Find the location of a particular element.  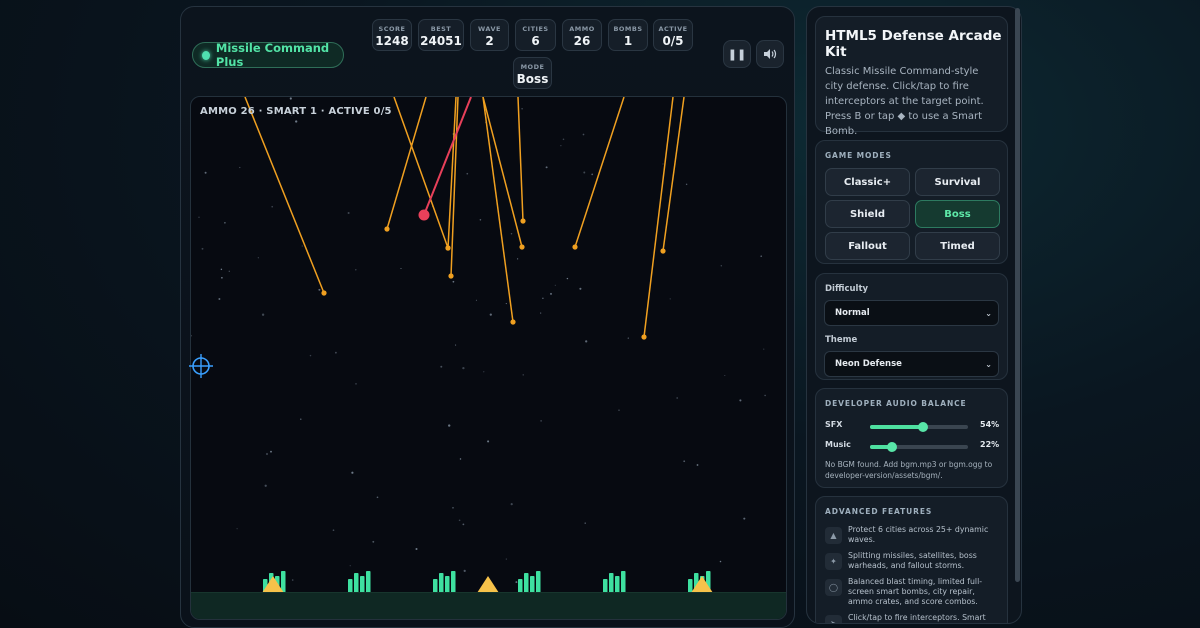

mode-button-fallout: Fallout is located at coordinates (867, 246).